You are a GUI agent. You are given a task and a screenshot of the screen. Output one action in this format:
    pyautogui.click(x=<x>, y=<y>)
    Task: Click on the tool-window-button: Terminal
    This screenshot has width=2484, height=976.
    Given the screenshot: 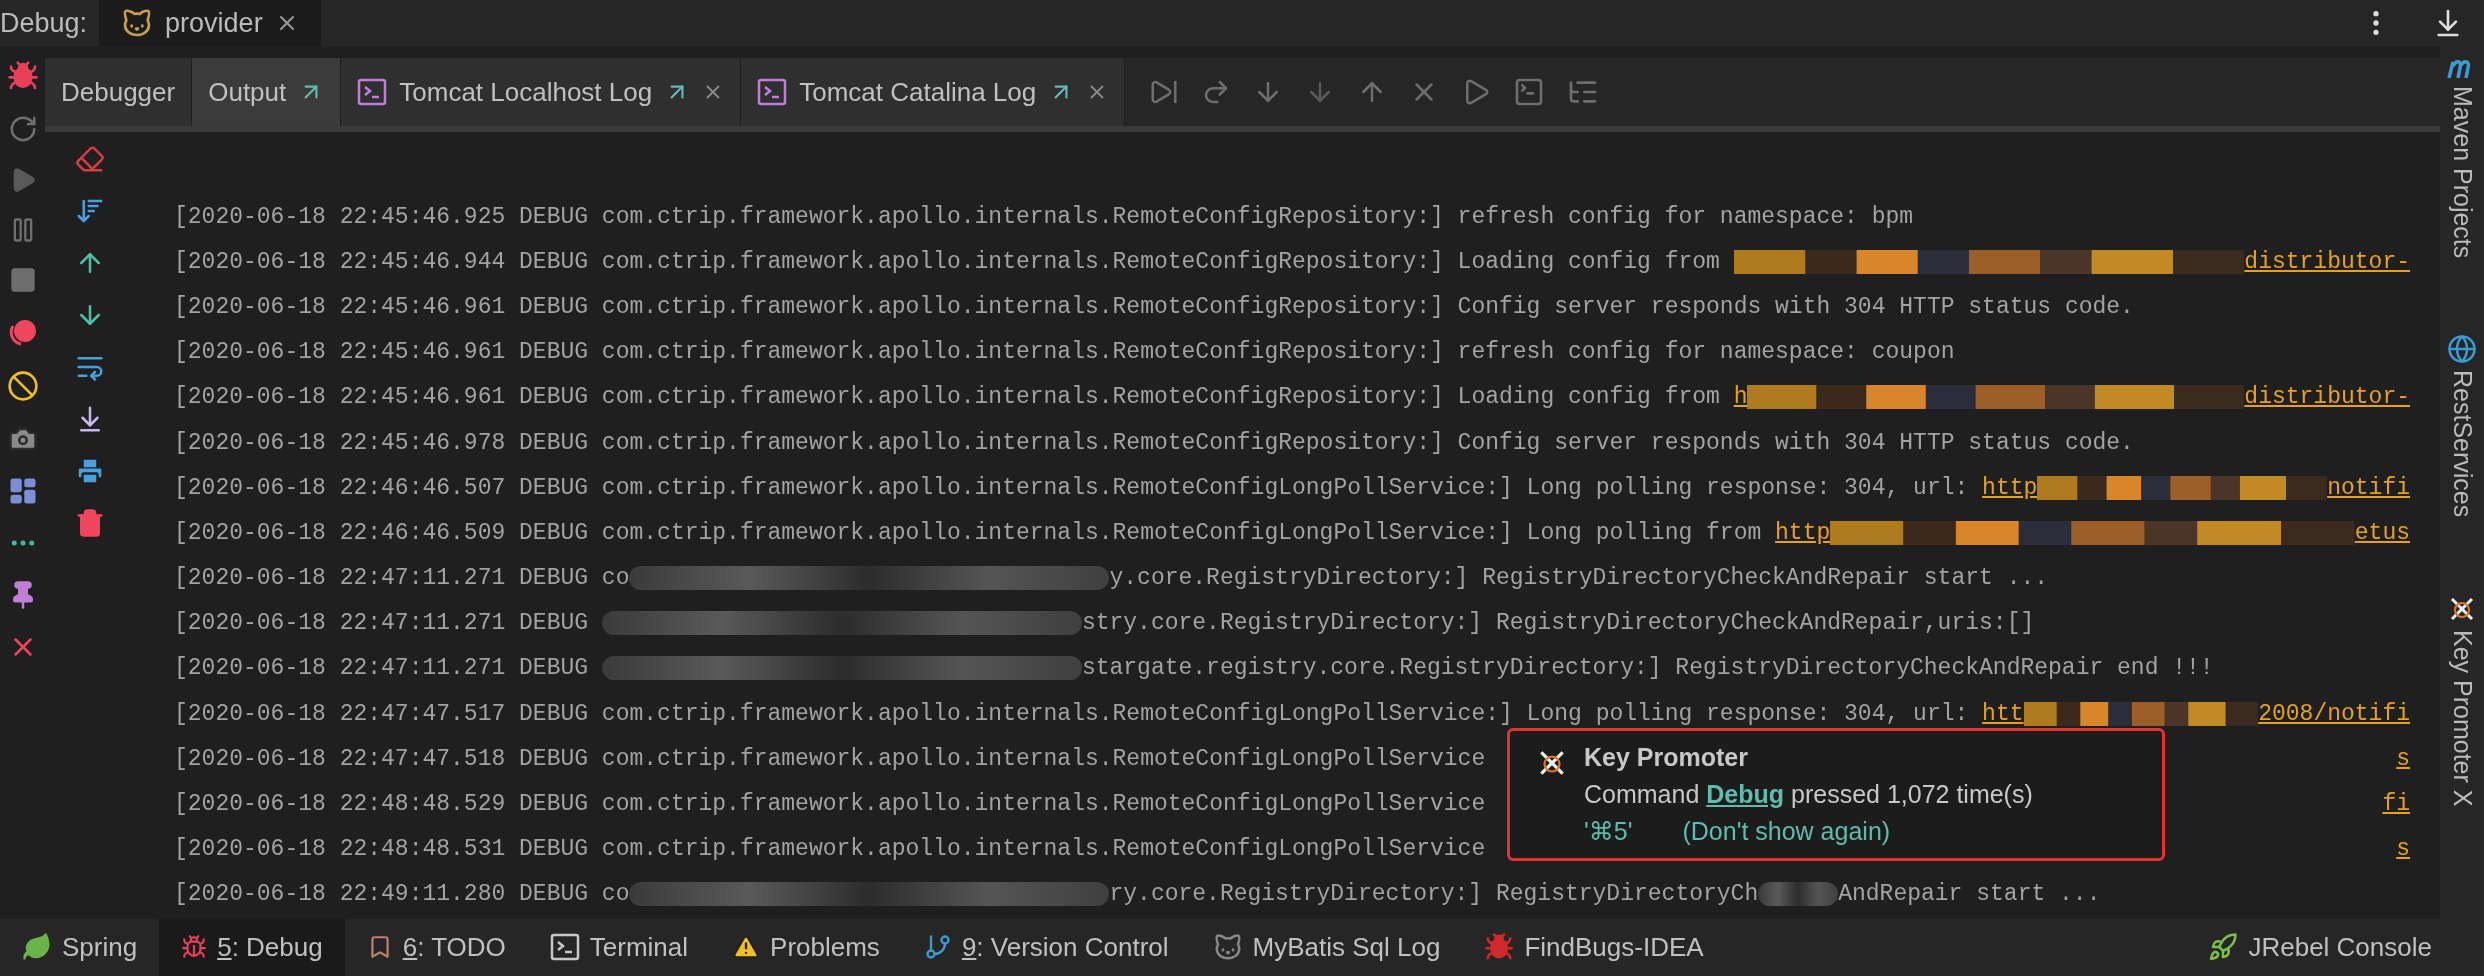 What is the action you would take?
    pyautogui.click(x=619, y=947)
    